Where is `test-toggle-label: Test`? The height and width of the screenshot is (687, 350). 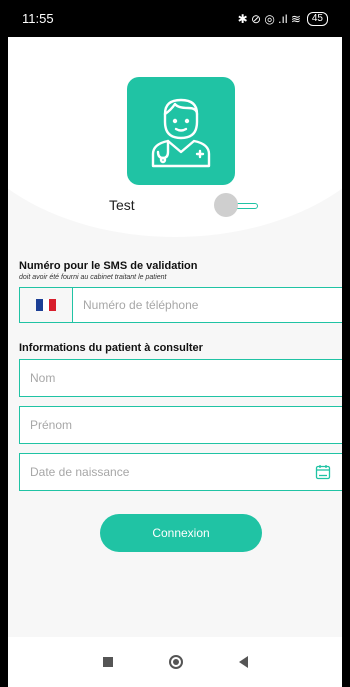
test-toggle-label: Test is located at coordinates (122, 205).